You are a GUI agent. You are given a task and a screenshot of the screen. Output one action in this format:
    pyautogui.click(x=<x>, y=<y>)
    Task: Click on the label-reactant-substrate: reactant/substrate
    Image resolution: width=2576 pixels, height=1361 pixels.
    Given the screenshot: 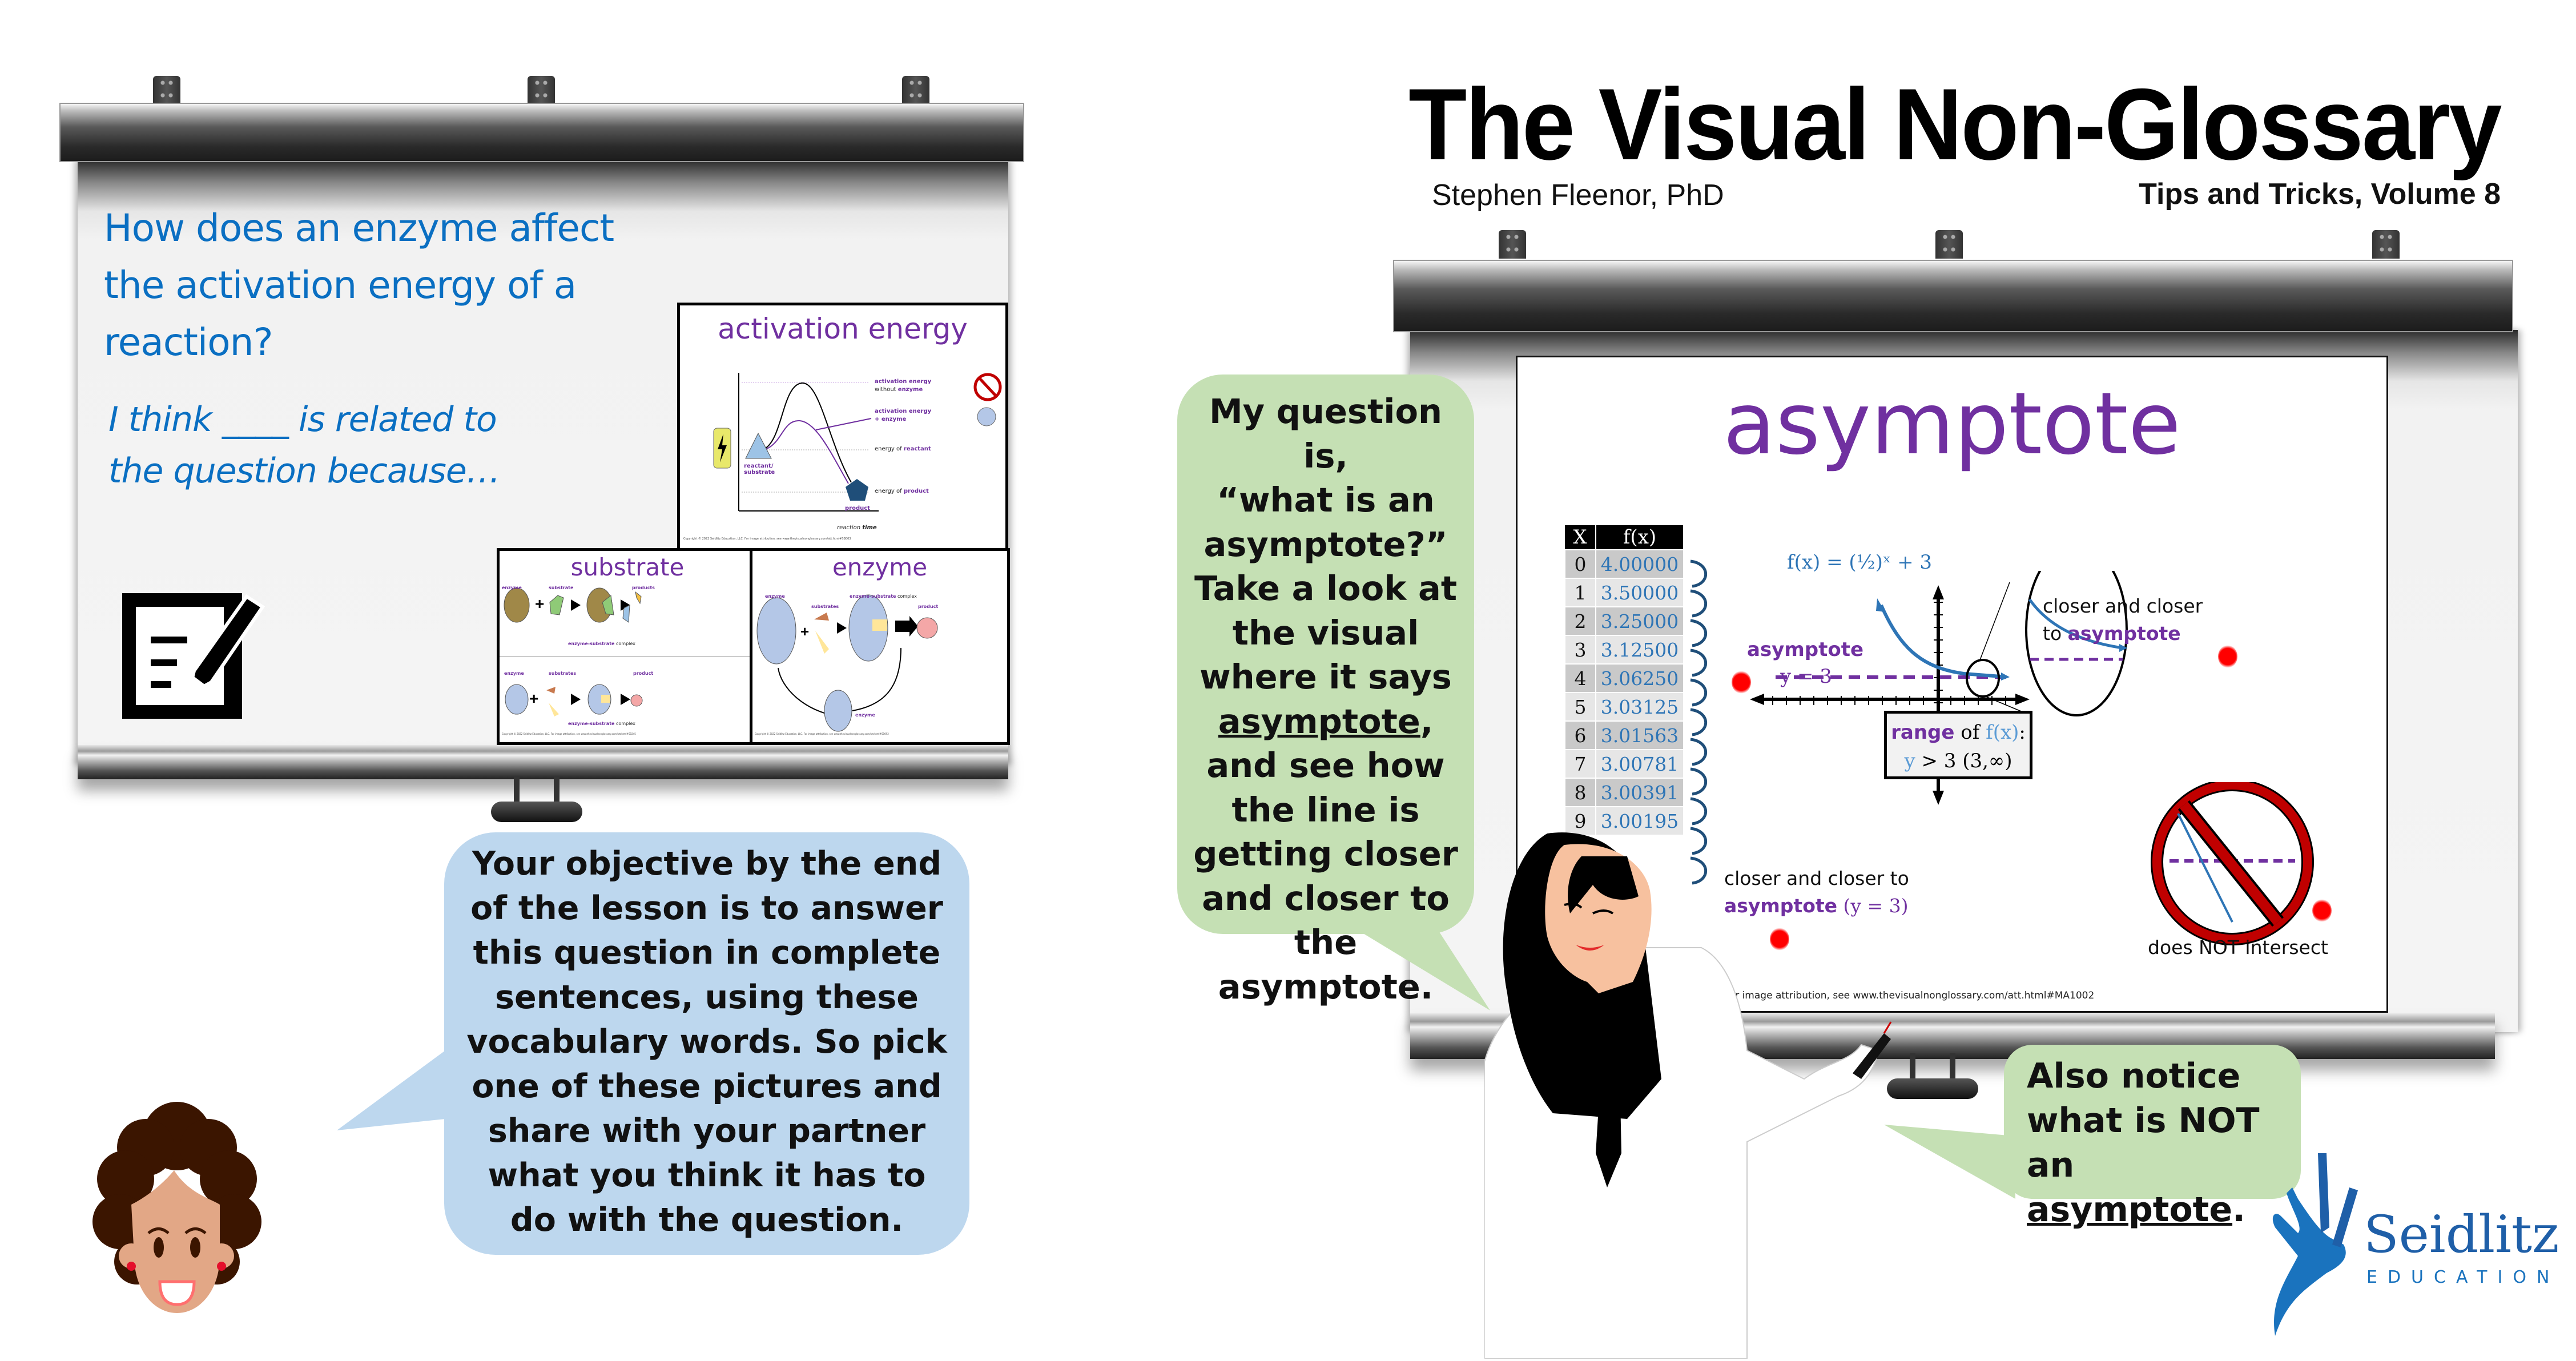 What is the action you would take?
    pyautogui.click(x=759, y=469)
    